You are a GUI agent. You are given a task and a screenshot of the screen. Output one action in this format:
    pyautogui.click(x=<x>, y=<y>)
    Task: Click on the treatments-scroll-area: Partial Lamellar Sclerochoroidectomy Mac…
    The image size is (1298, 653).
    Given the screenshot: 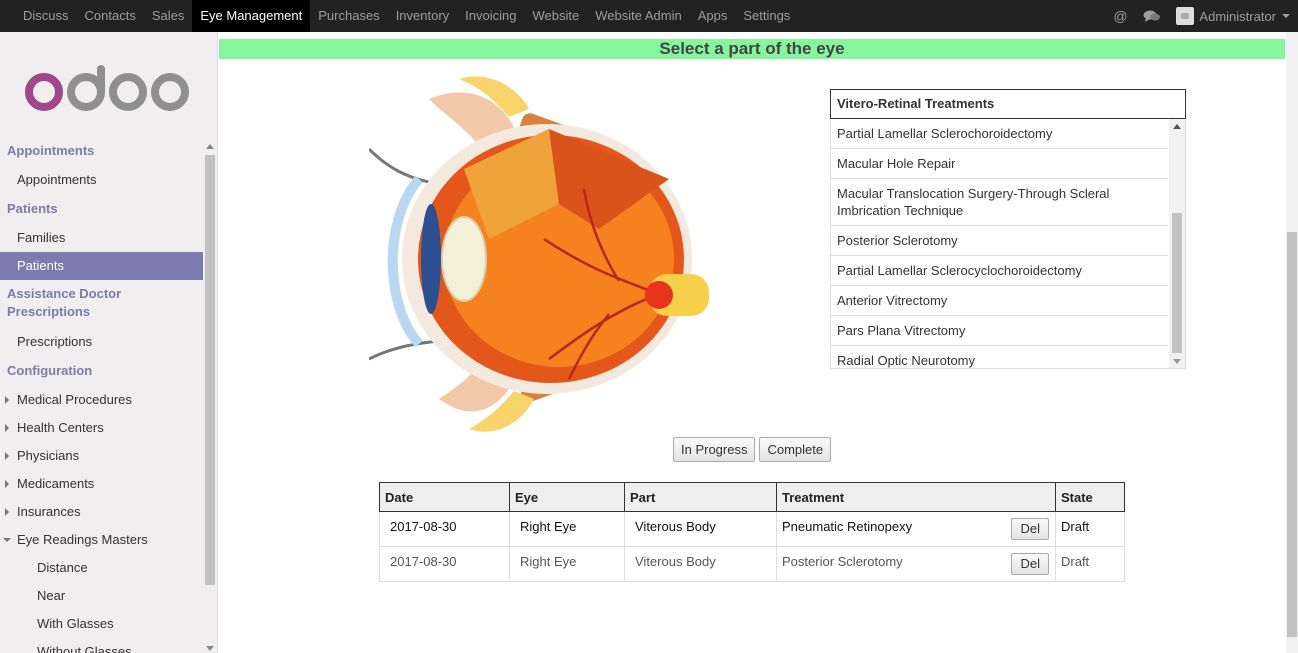 What is the action you would take?
    pyautogui.click(x=1008, y=244)
    